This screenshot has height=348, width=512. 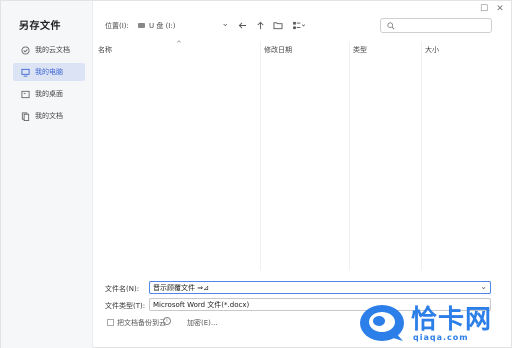 What do you see at coordinates (167, 321) in the screenshot?
I see `info-icon: i` at bounding box center [167, 321].